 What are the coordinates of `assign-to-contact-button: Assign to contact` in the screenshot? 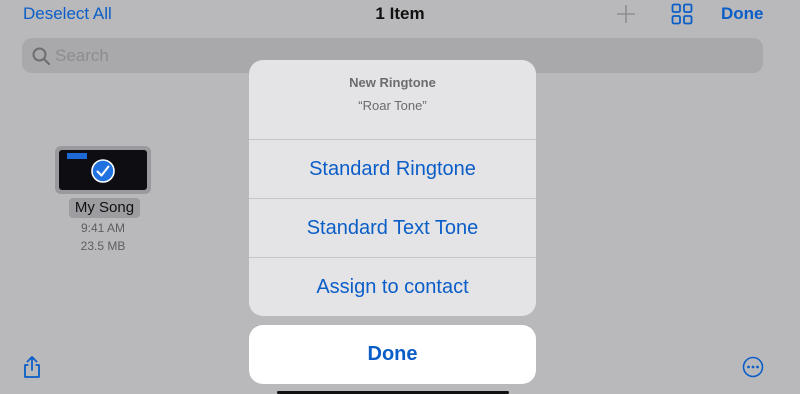 It's located at (392, 286).